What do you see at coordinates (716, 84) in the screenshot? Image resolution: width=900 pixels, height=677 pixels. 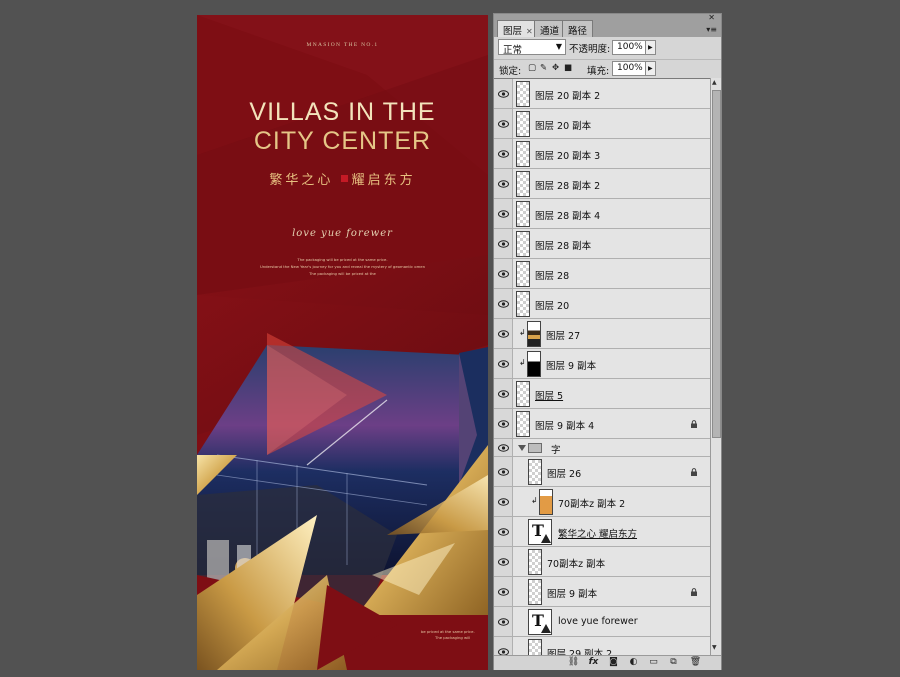 I see `scroll-up-icon: ▲` at bounding box center [716, 84].